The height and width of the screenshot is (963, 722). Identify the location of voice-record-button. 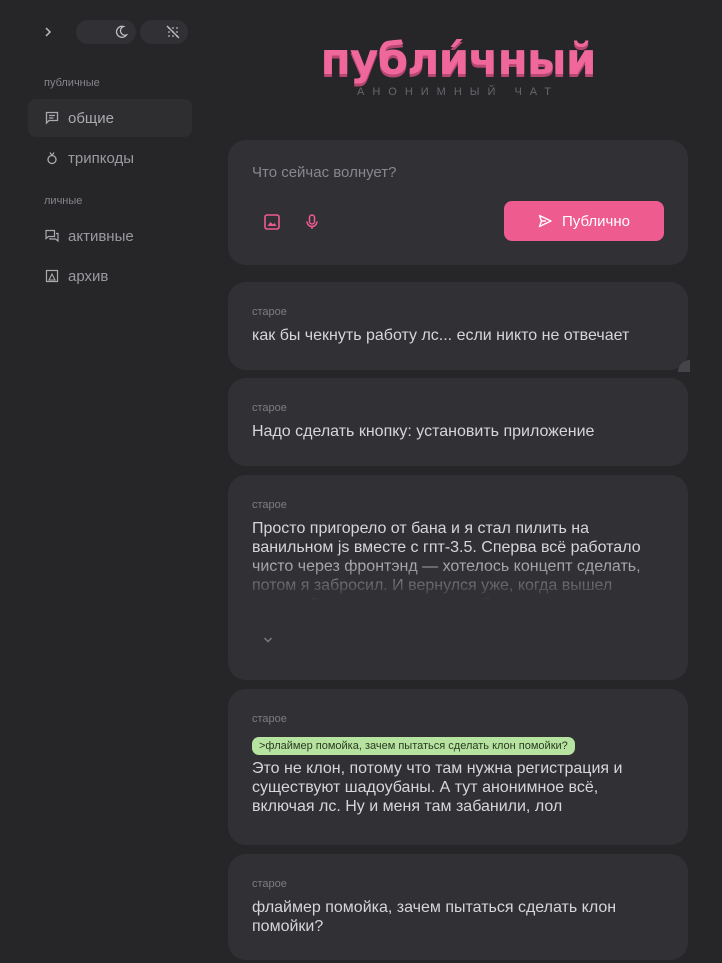
(312, 222).